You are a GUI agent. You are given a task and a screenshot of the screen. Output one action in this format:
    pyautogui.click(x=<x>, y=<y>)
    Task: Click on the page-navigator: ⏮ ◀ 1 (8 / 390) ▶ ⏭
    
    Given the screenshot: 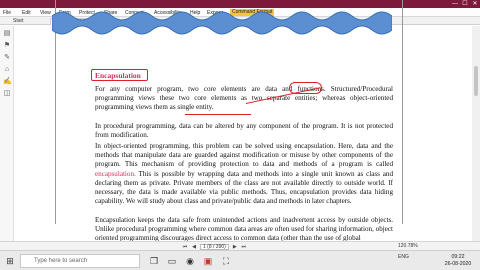 What is the action you would take?
    pyautogui.click(x=227, y=246)
    